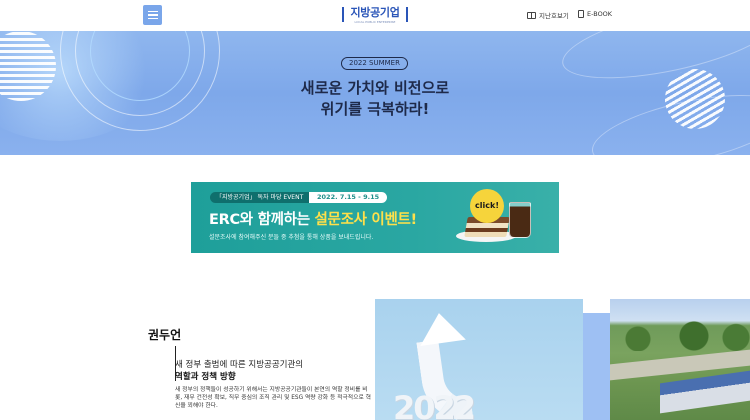 The width and height of the screenshot is (750, 420). I want to click on click-badge: click!, so click(487, 206).